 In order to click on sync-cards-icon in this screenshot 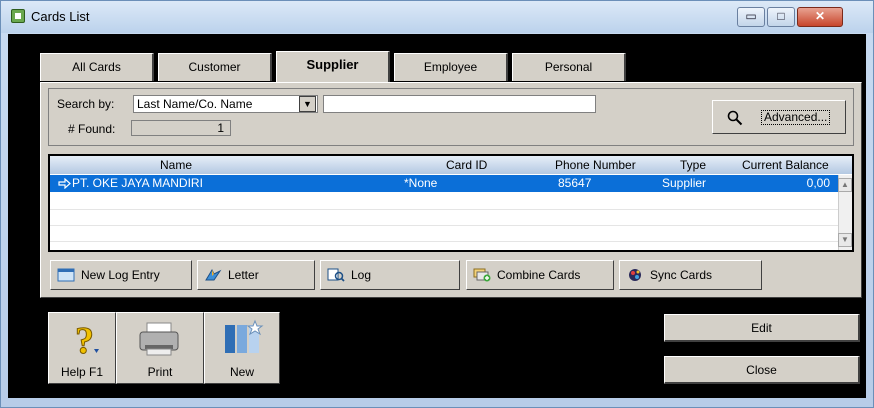, I will do `click(635, 275)`.